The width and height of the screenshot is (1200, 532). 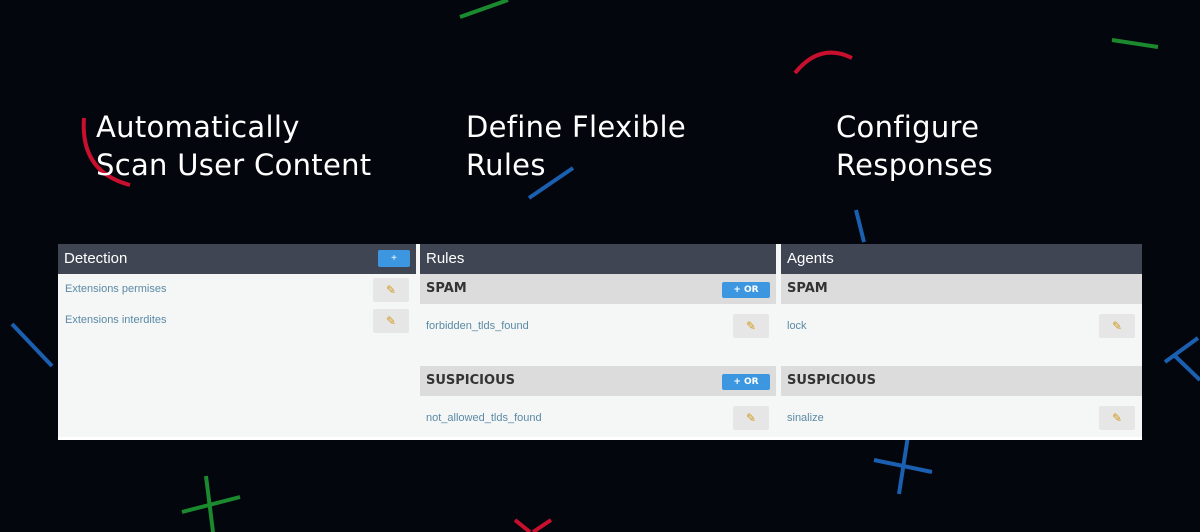 I want to click on detection-title: Detection, so click(x=96, y=258).